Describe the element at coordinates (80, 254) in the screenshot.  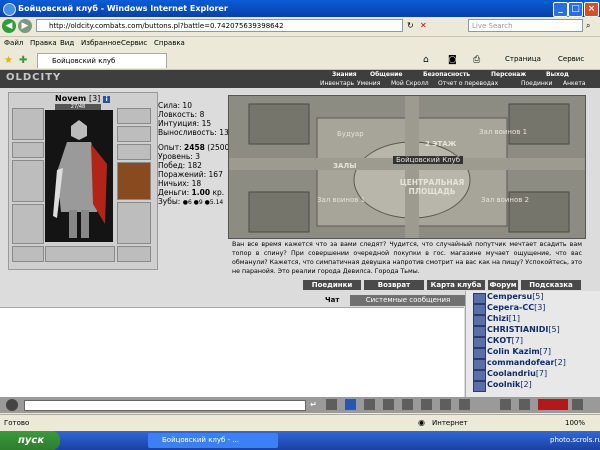
I see `belt-items-slot` at that location.